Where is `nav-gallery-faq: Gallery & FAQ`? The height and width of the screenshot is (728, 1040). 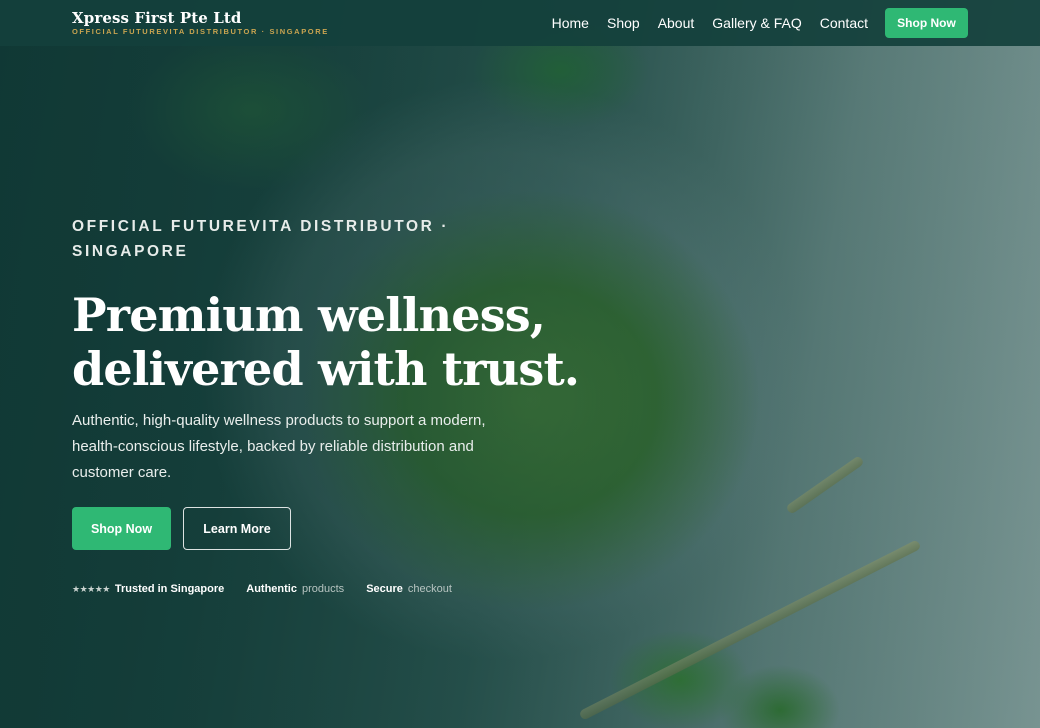
nav-gallery-faq: Gallery & FAQ is located at coordinates (756, 23).